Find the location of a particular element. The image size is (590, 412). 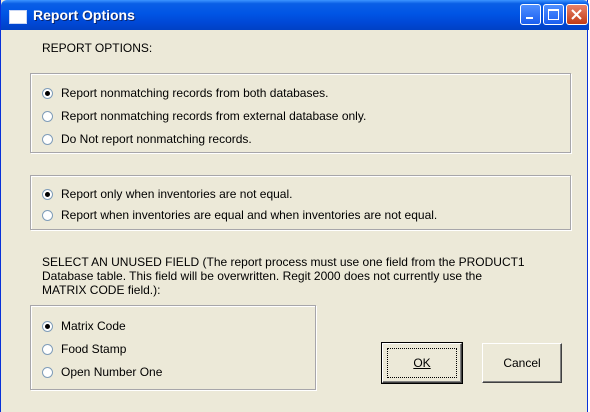

radio-label: Matrix Code is located at coordinates (93, 326).